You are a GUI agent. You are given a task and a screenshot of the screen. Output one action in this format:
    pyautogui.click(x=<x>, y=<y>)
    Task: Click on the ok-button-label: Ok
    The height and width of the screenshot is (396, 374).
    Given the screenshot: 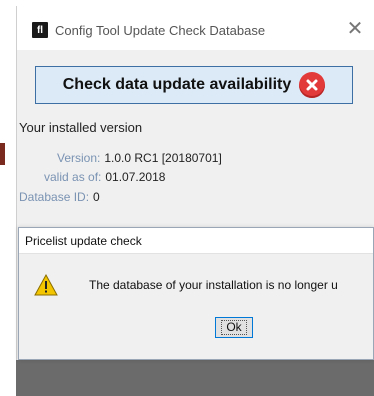 What is the action you would take?
    pyautogui.click(x=234, y=327)
    